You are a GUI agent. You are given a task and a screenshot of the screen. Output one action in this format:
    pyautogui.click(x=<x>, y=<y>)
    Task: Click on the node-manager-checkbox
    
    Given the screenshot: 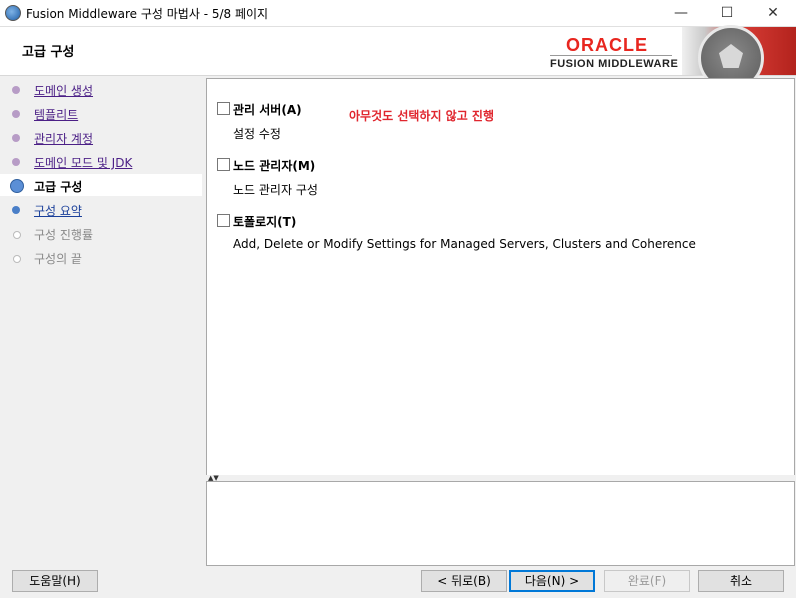 What is the action you would take?
    pyautogui.click(x=223, y=164)
    